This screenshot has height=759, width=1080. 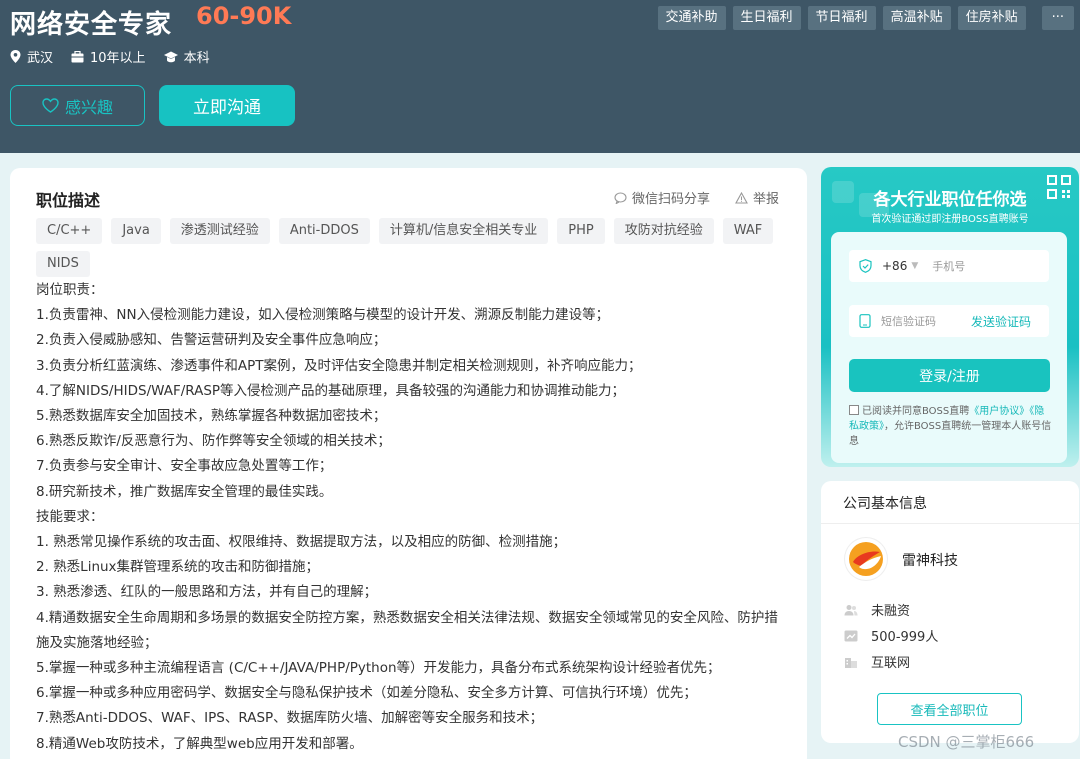 I want to click on welfare-tag: 高温补贴, so click(x=916, y=18).